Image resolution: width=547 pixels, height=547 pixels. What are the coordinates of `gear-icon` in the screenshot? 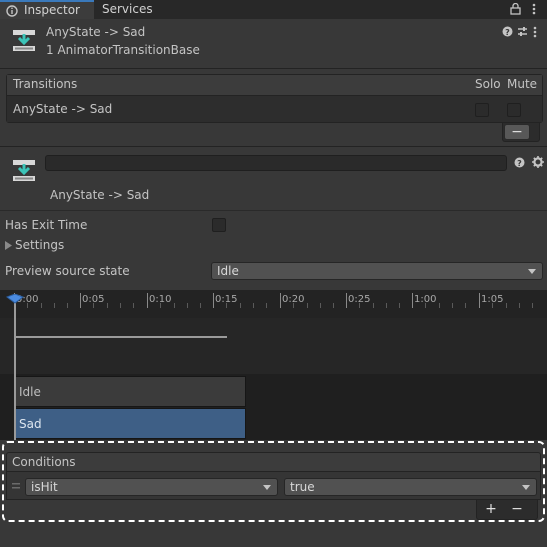 It's located at (538, 162).